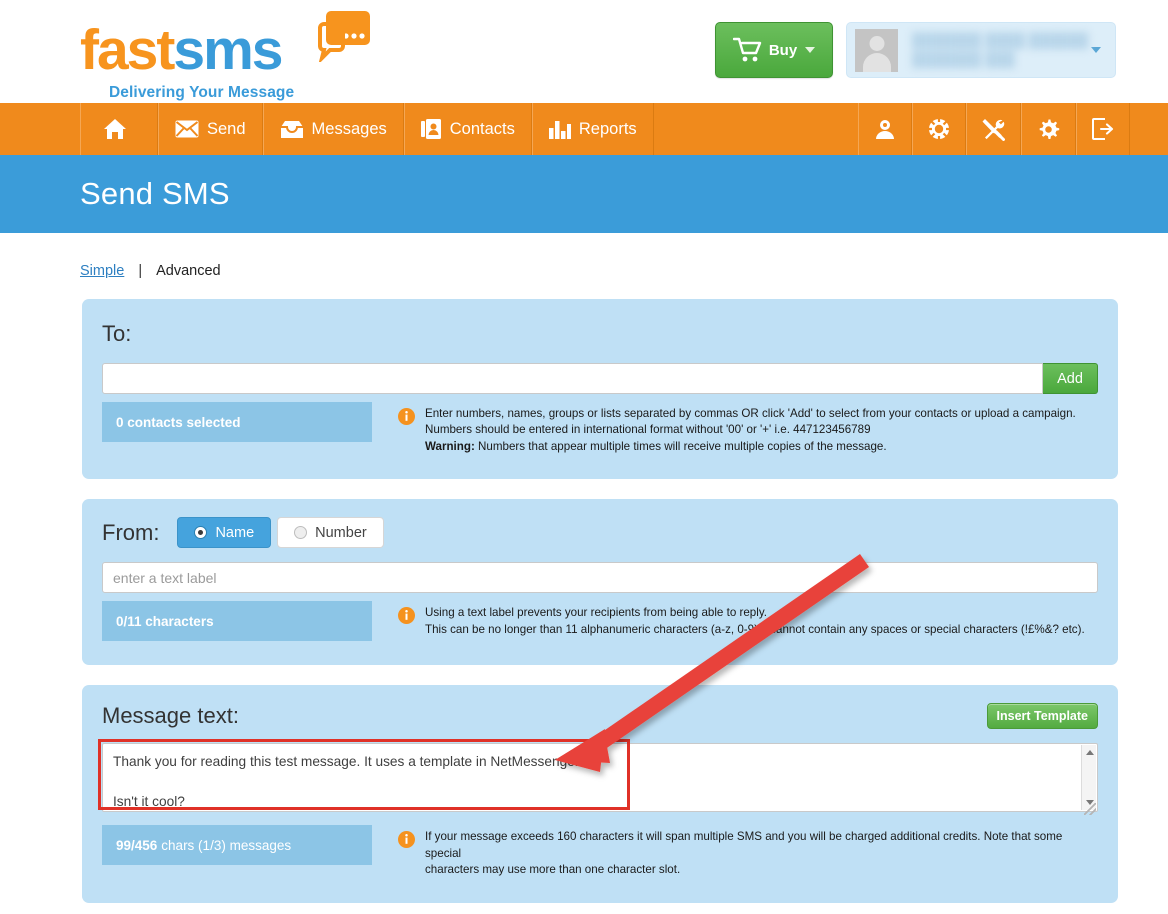 Image resolution: width=1168 pixels, height=914 pixels. What do you see at coordinates (155, 193) in the screenshot?
I see `page-title: Send SMS` at bounding box center [155, 193].